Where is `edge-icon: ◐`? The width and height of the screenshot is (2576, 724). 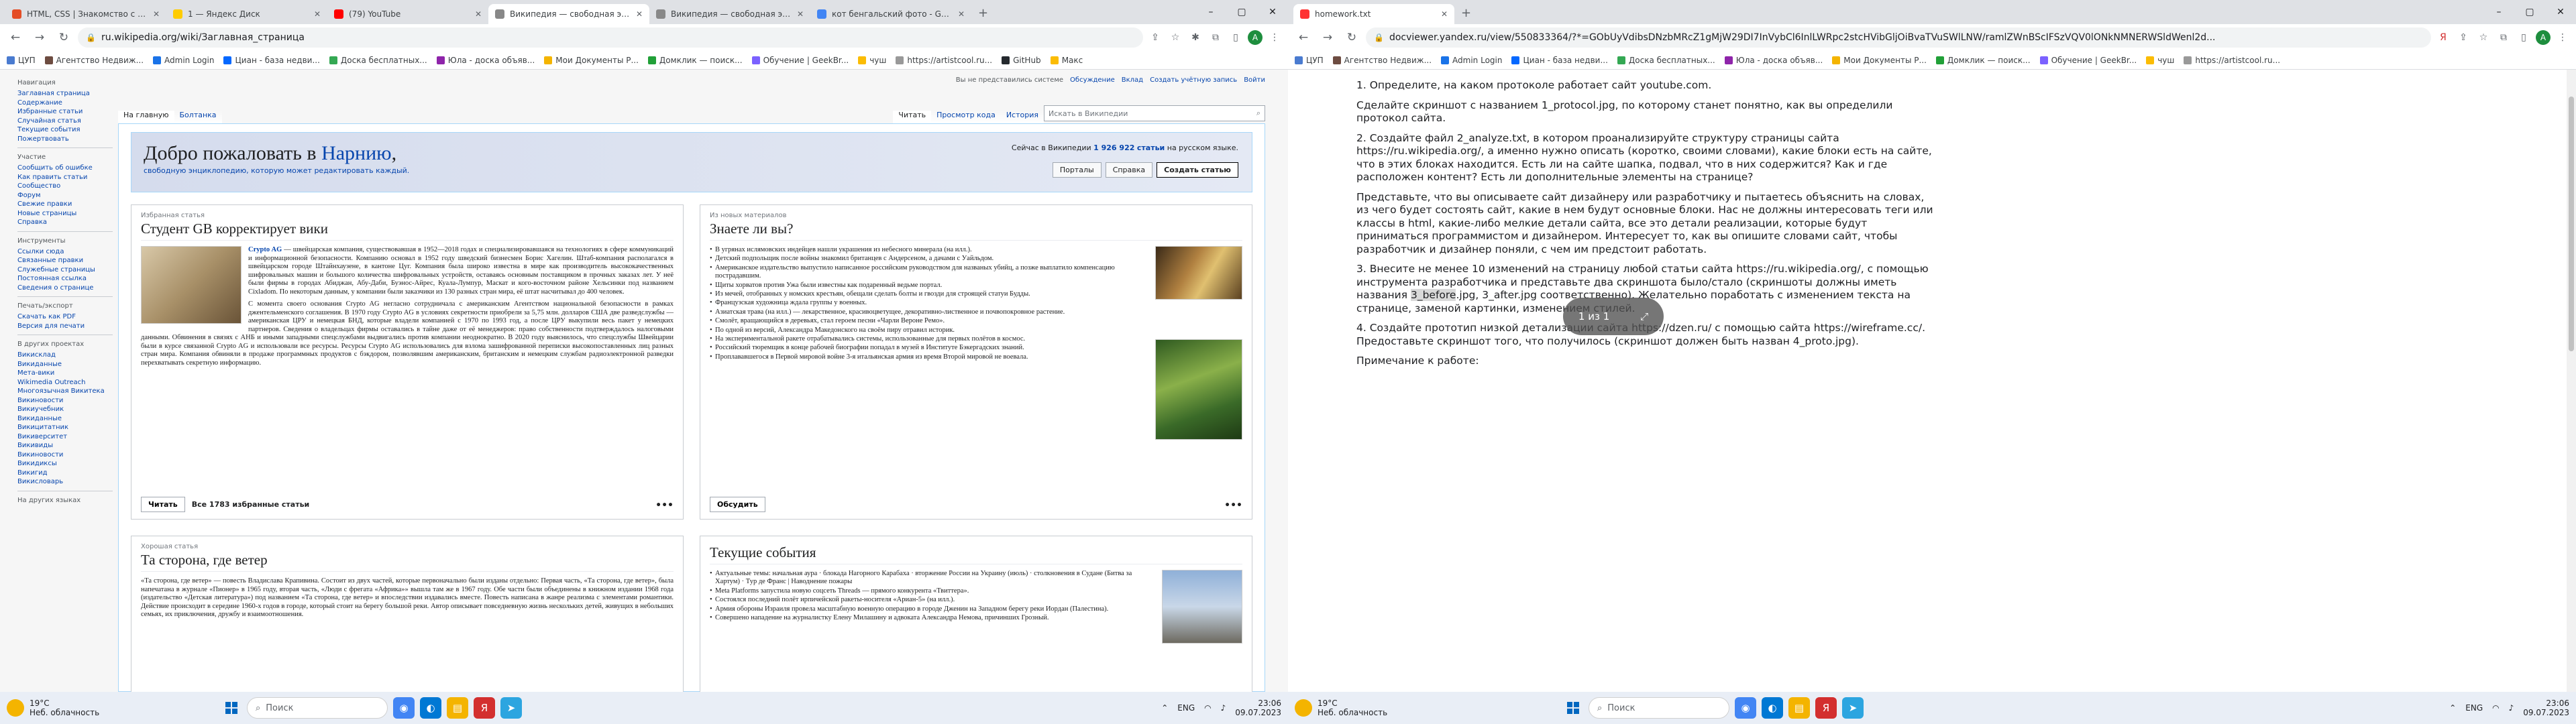 edge-icon: ◐ is located at coordinates (430, 708).